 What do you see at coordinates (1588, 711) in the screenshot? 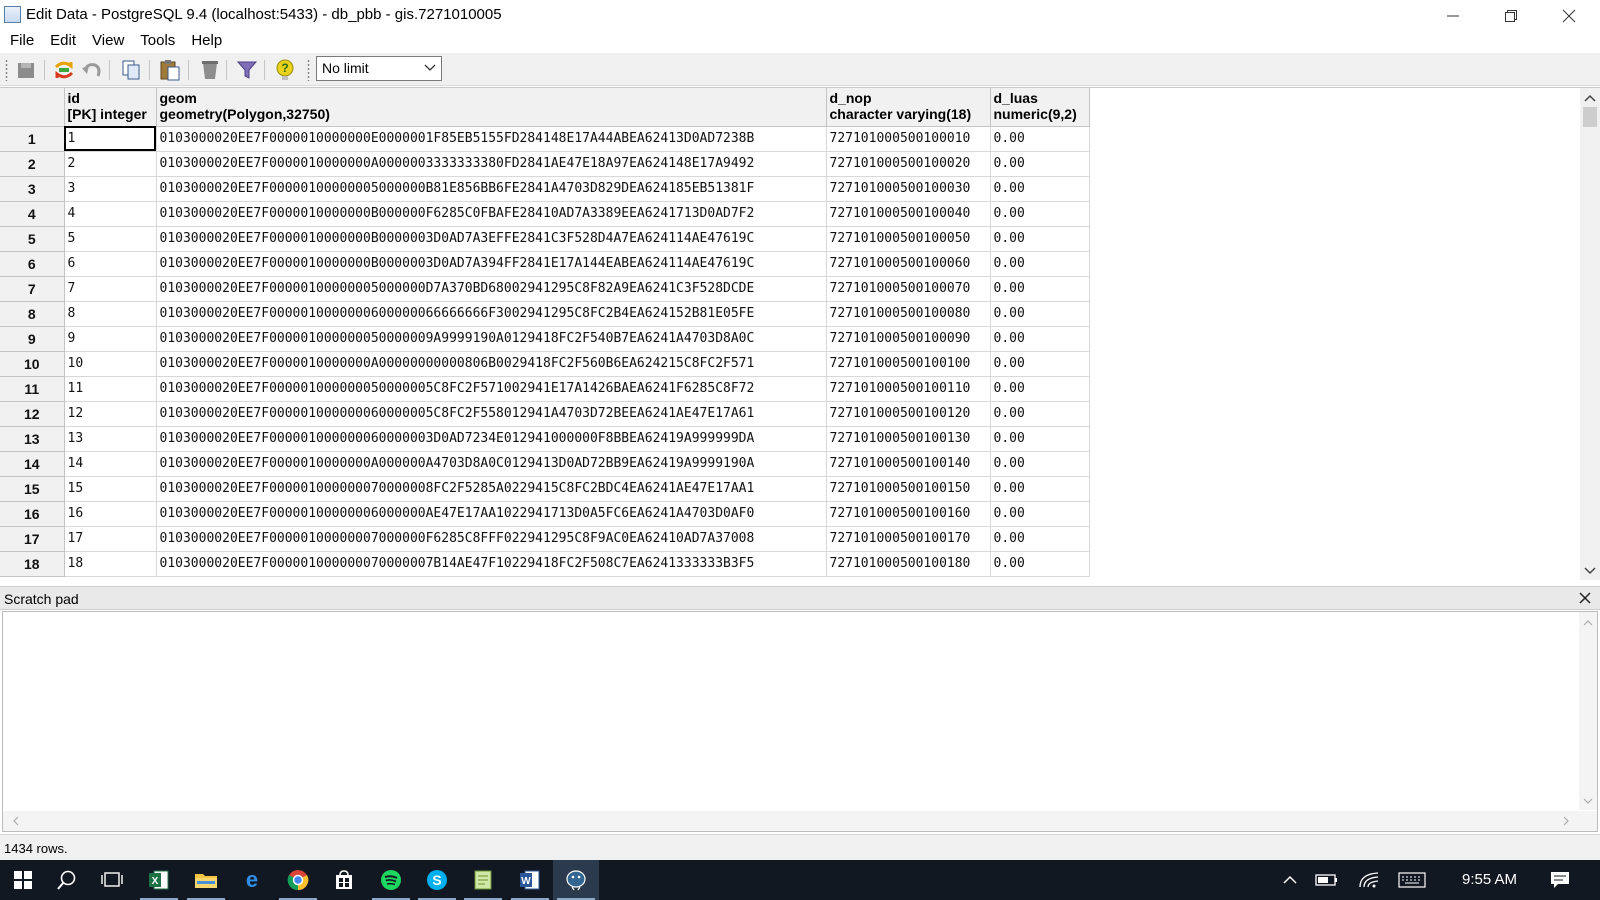
I see `scratch-pad-vertical-scrollbar` at bounding box center [1588, 711].